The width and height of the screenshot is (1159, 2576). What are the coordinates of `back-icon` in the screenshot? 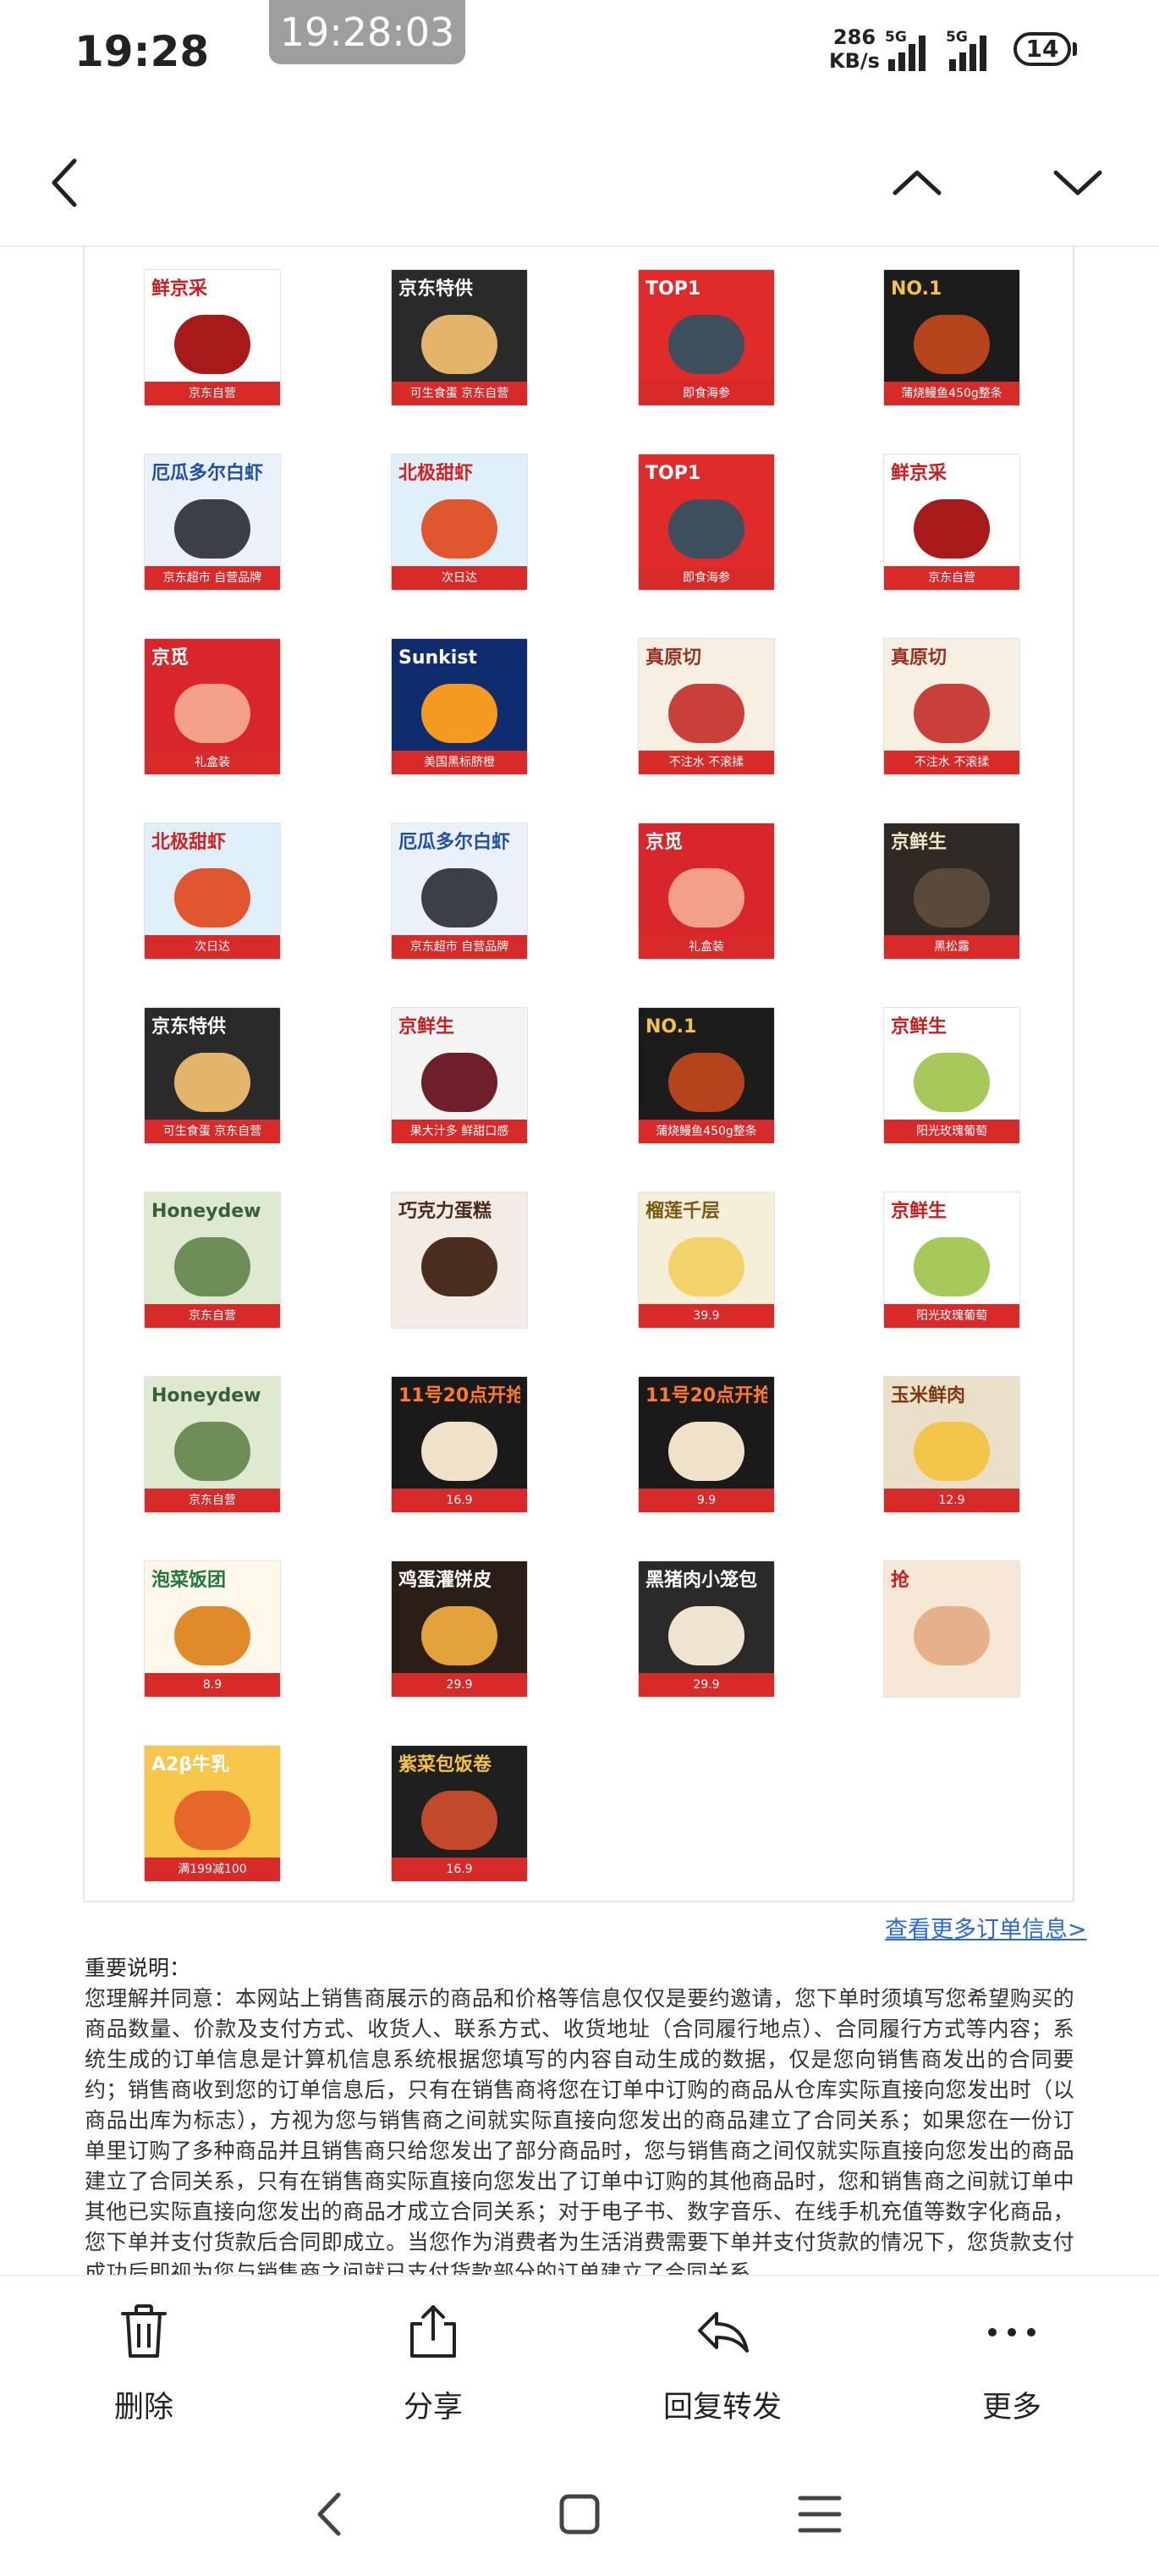 It's located at (330, 2514).